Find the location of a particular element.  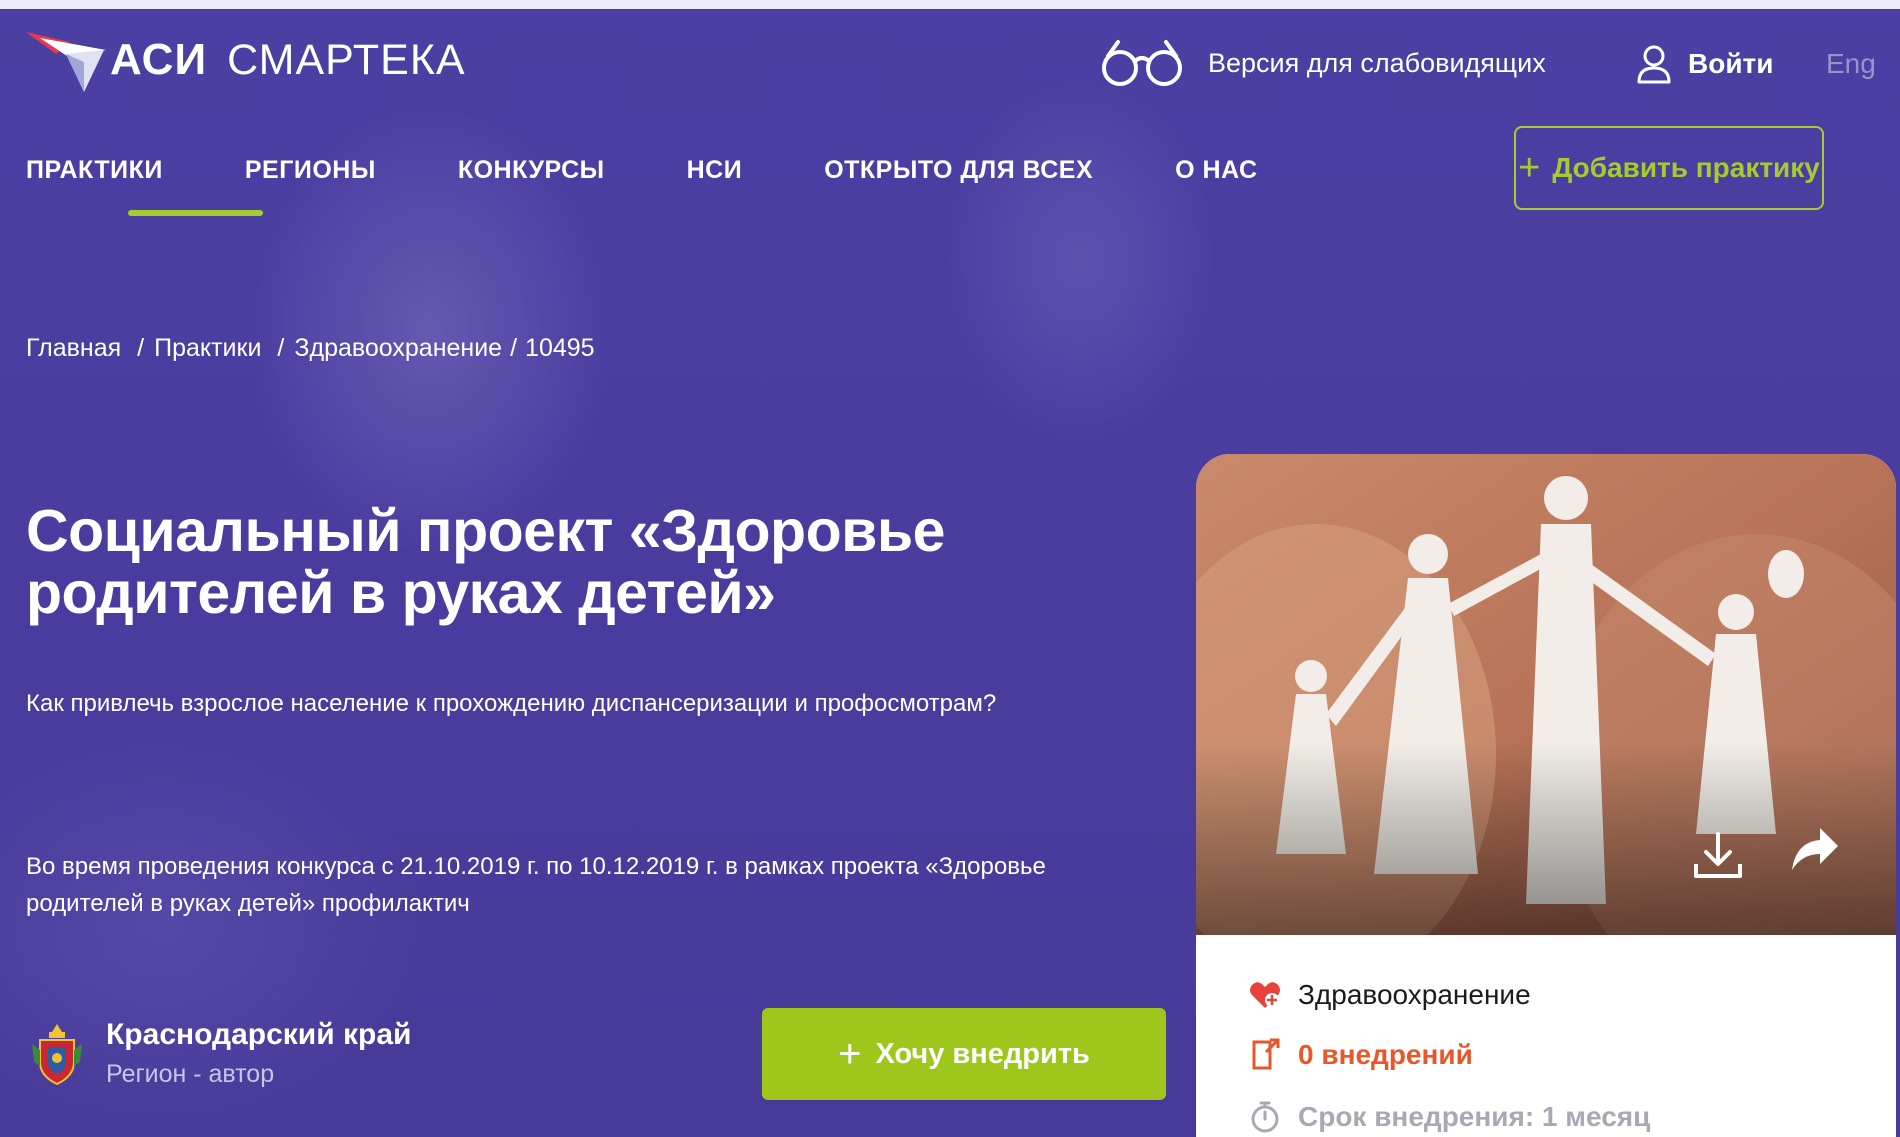

site-logo: АСИ СМАРТЕКА is located at coordinates (246, 60).